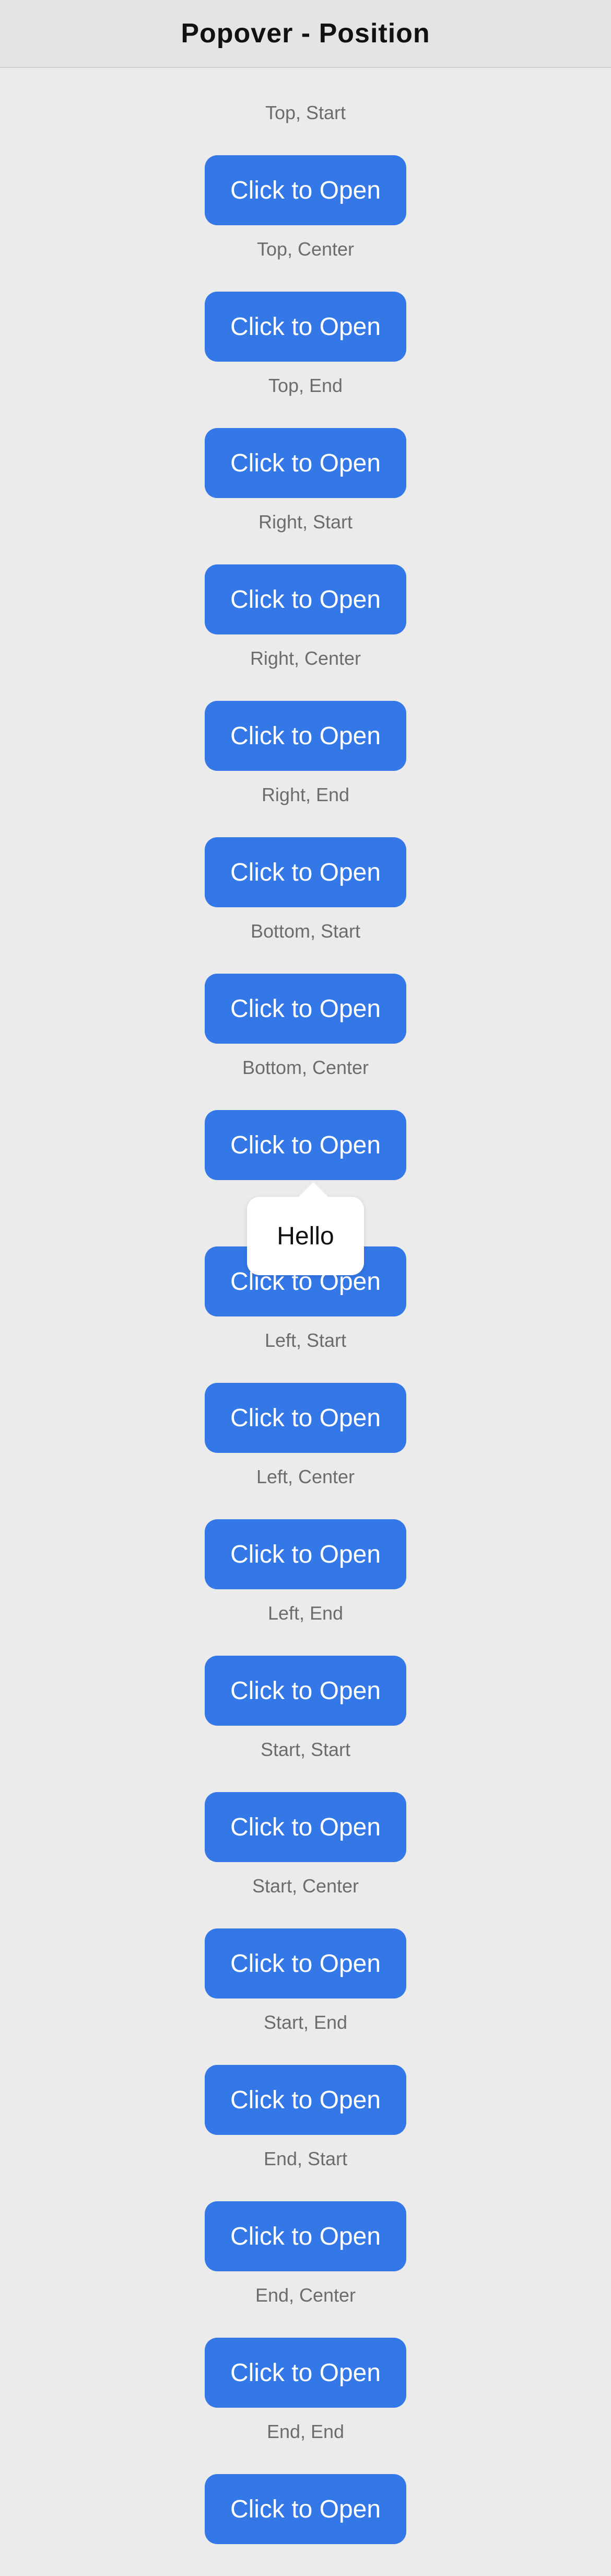  Describe the element at coordinates (305, 965) in the screenshot. I see `list-item: Bottom, Start Click to Open` at that location.